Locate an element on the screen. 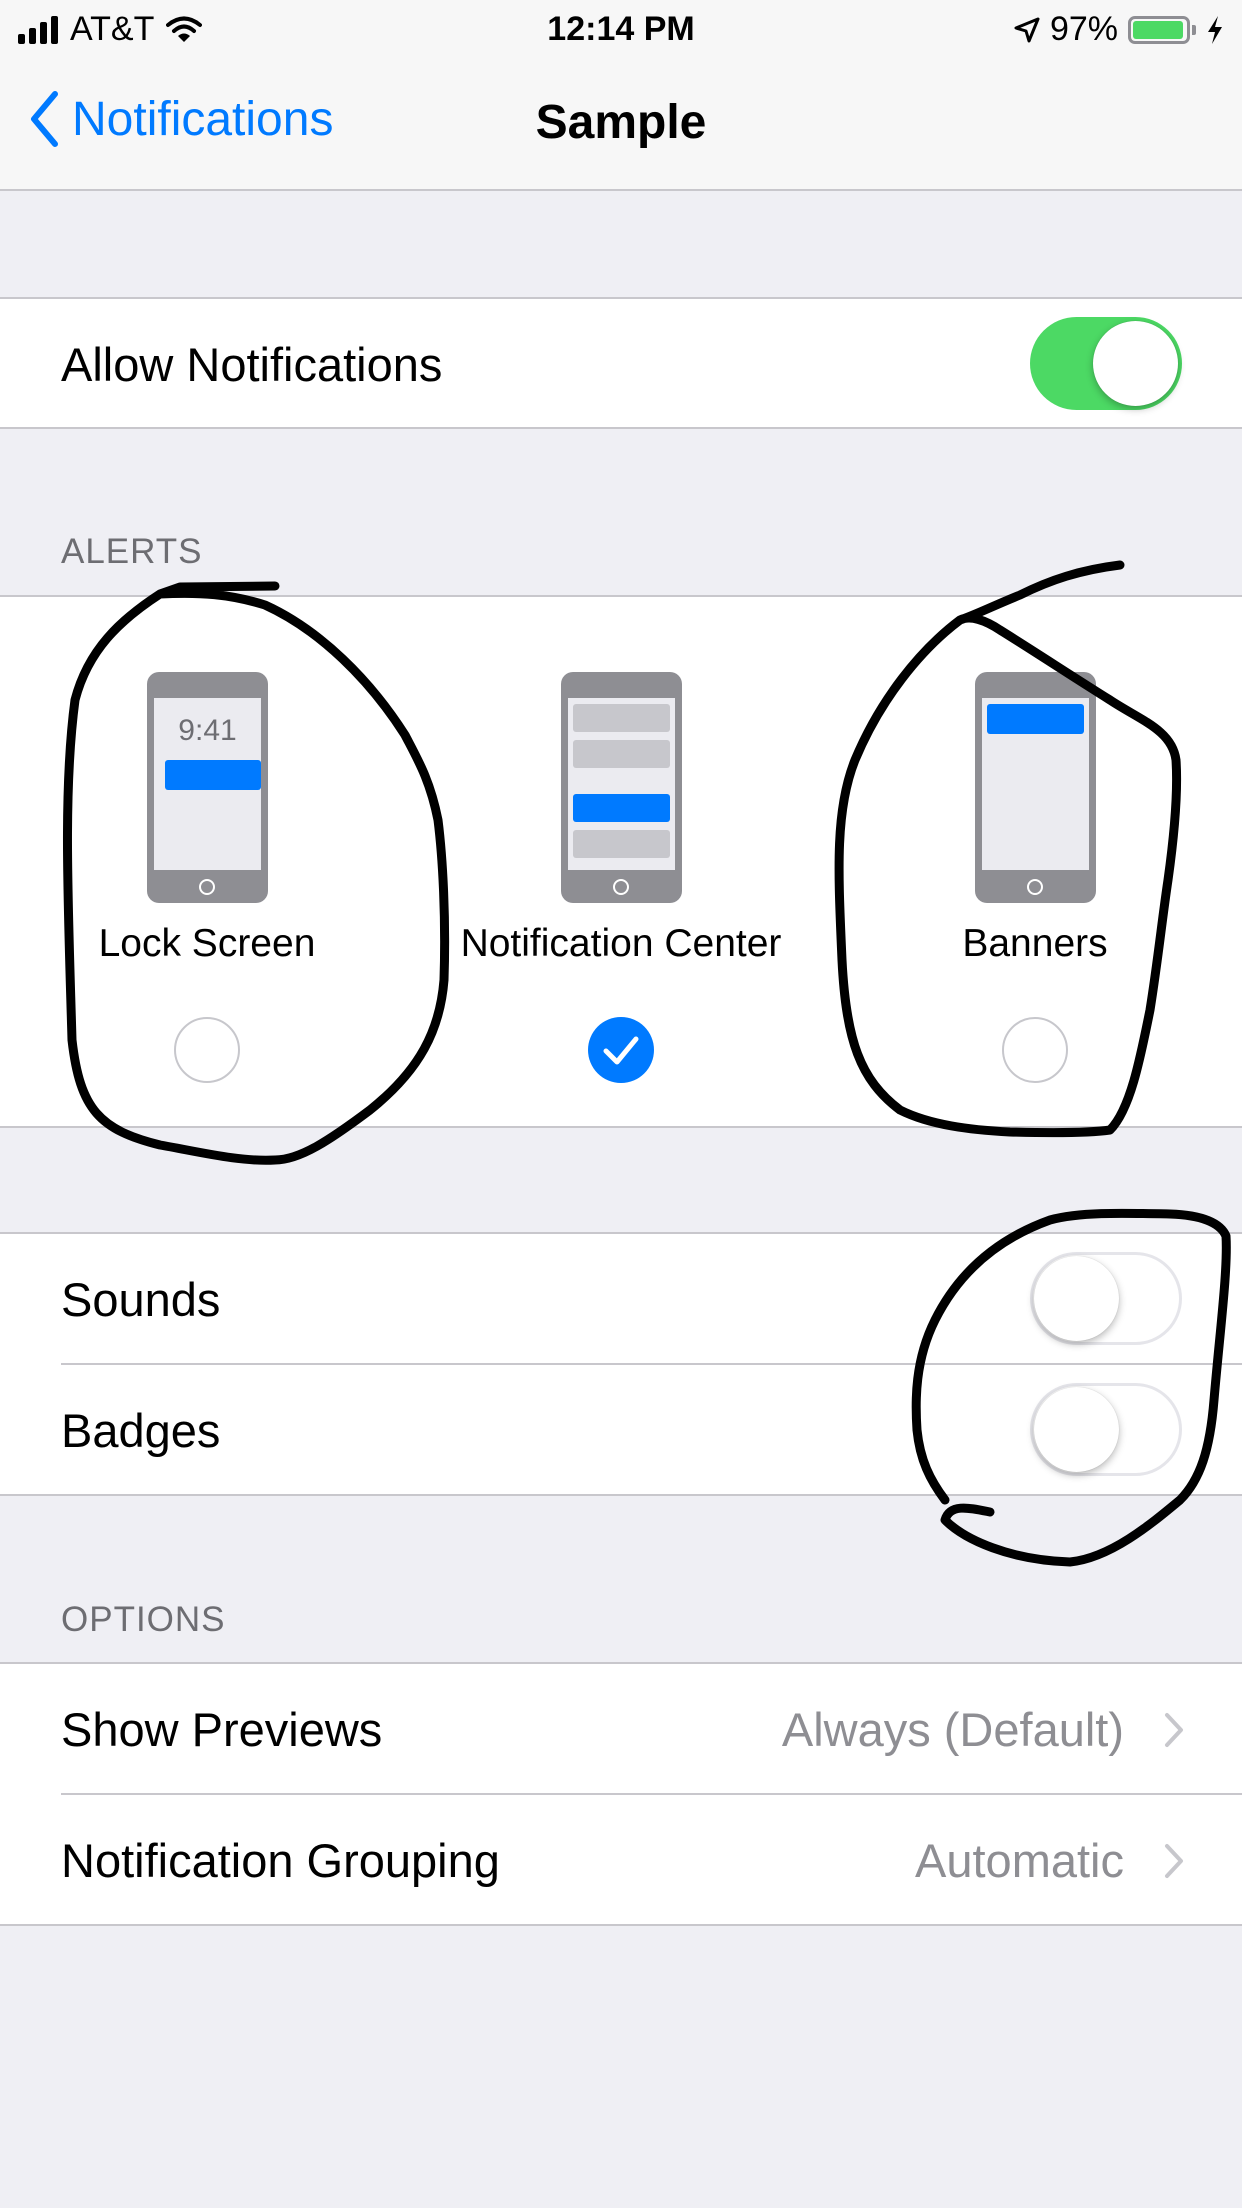 This screenshot has height=2208, width=1242. show-previews-value: Always (Default) is located at coordinates (952, 1729).